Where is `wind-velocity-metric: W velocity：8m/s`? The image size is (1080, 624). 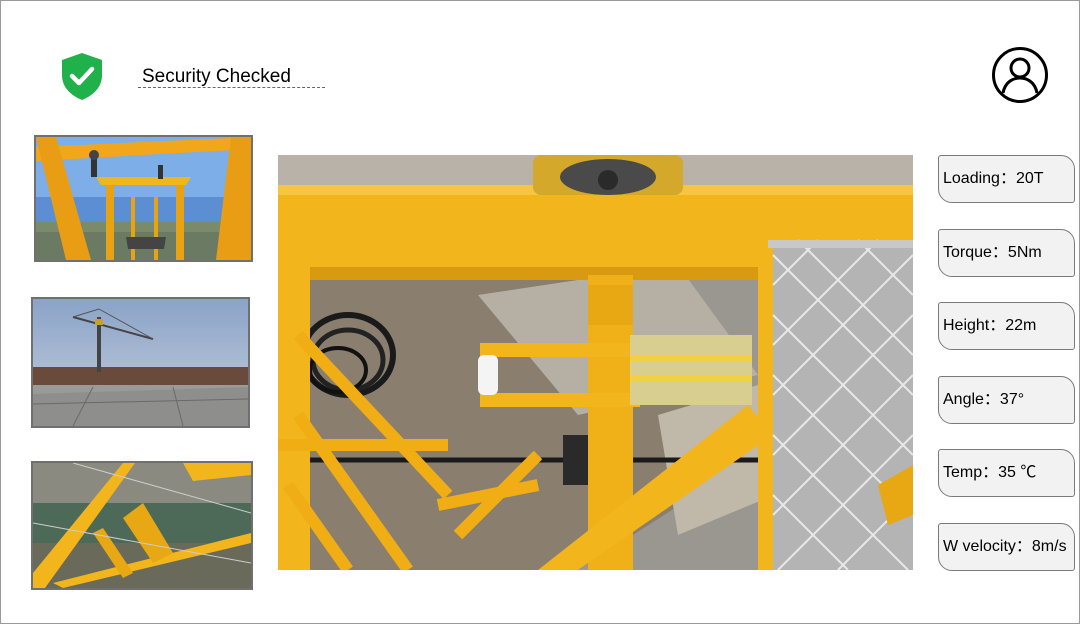
wind-velocity-metric: W velocity：8m/s is located at coordinates (1006, 547).